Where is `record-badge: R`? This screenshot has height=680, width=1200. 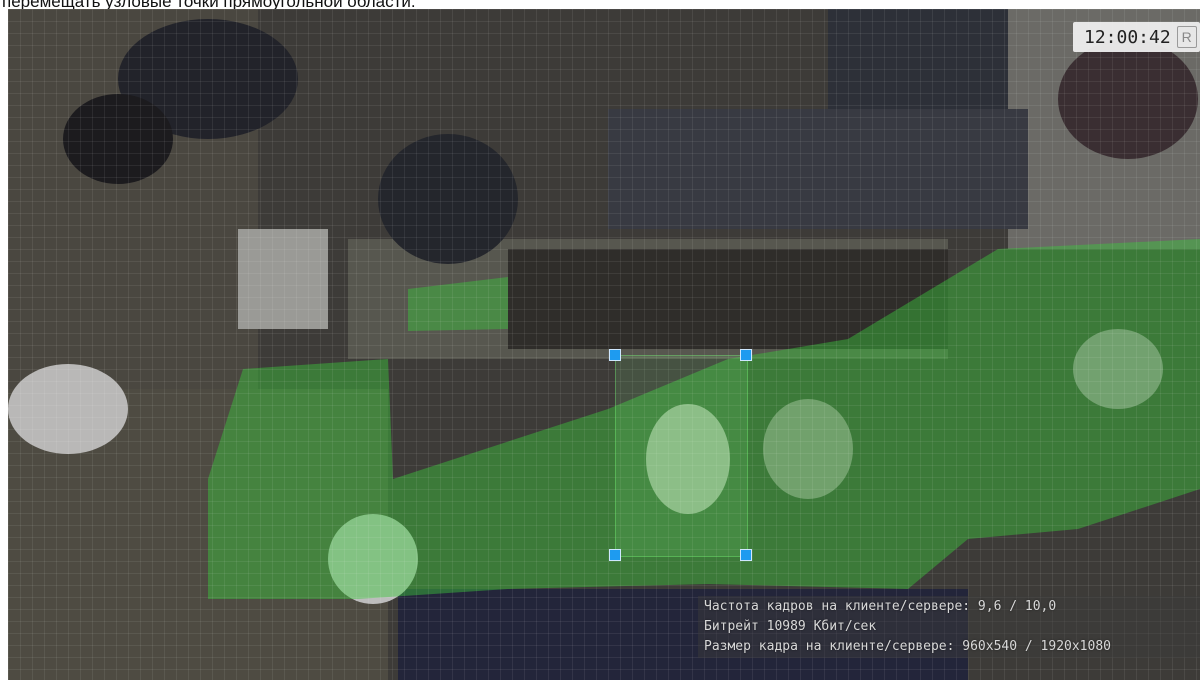
record-badge: R is located at coordinates (1186, 37).